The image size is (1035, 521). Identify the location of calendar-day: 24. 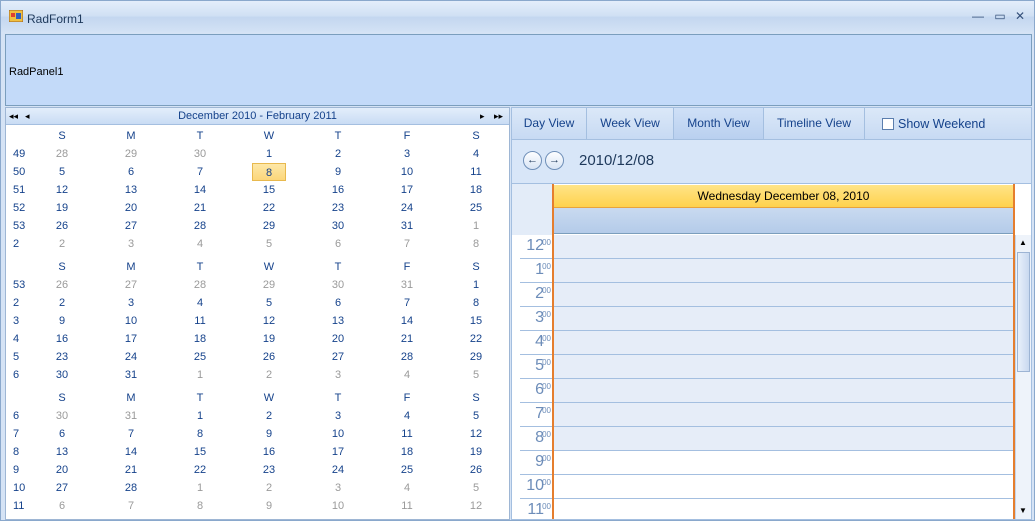
(407, 208).